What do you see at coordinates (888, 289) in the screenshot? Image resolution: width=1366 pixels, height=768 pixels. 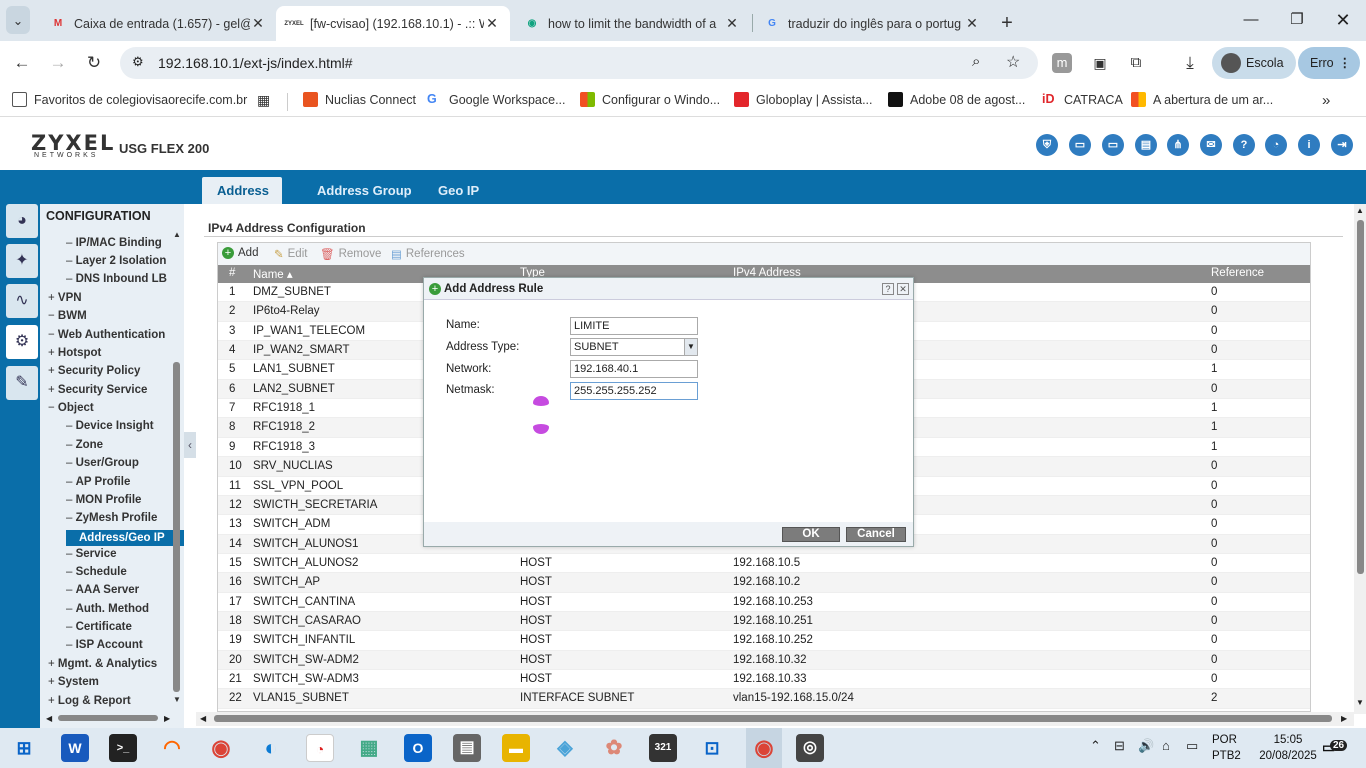 I see `help-icon: ?` at bounding box center [888, 289].